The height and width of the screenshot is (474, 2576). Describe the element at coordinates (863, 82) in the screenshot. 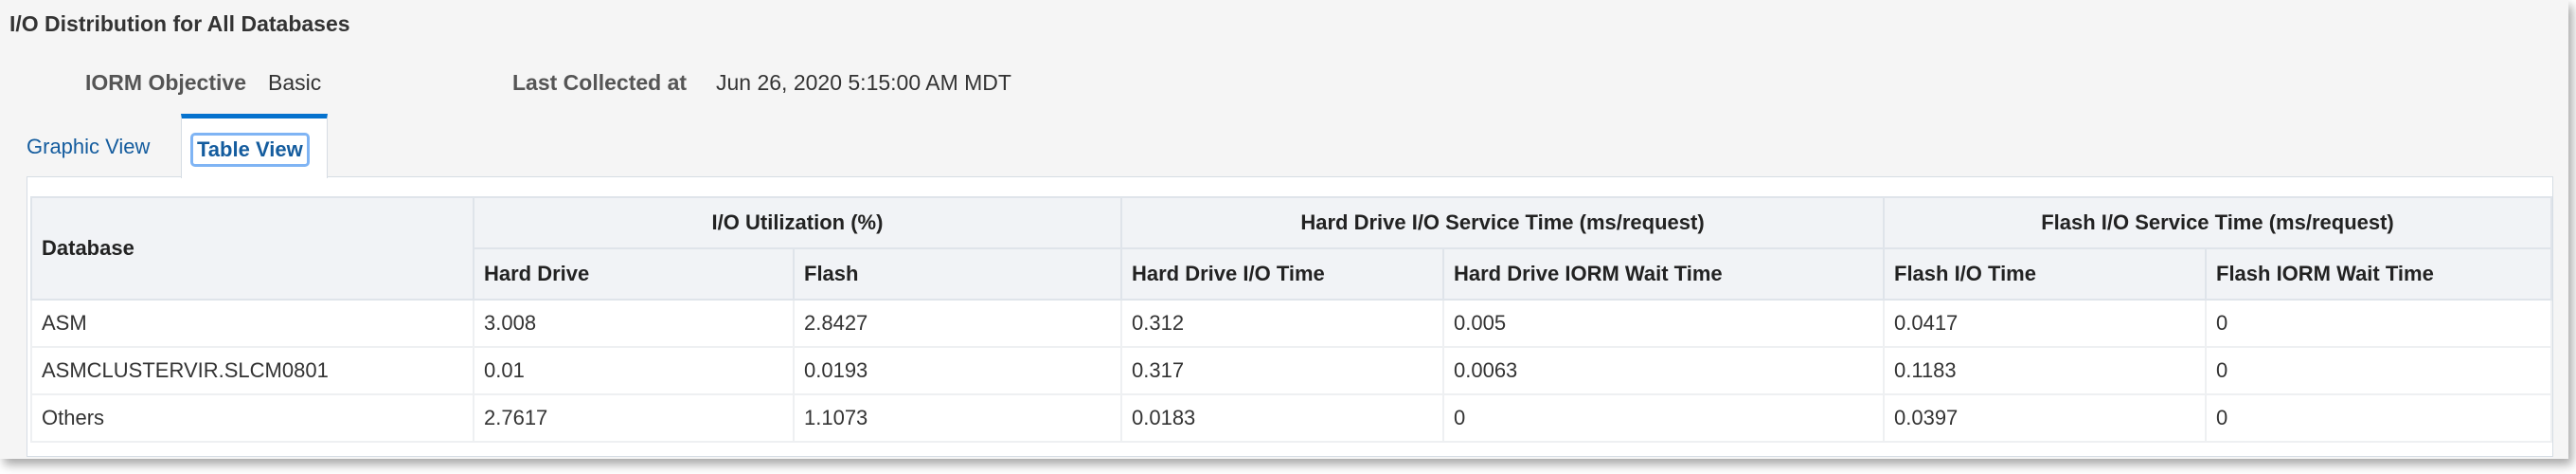

I see `last-collected-value: Jun 26, 2020 5:15:00 AM MDT` at that location.